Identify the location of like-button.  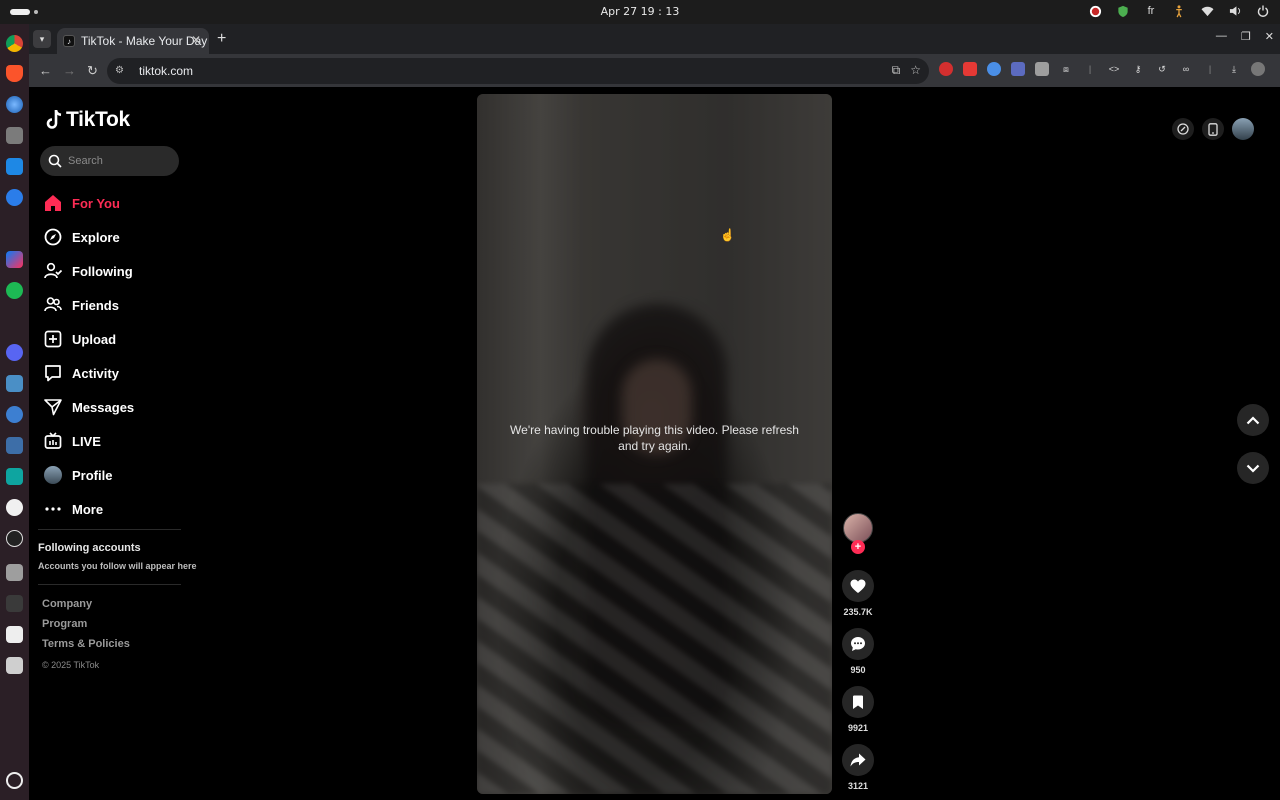
(858, 586).